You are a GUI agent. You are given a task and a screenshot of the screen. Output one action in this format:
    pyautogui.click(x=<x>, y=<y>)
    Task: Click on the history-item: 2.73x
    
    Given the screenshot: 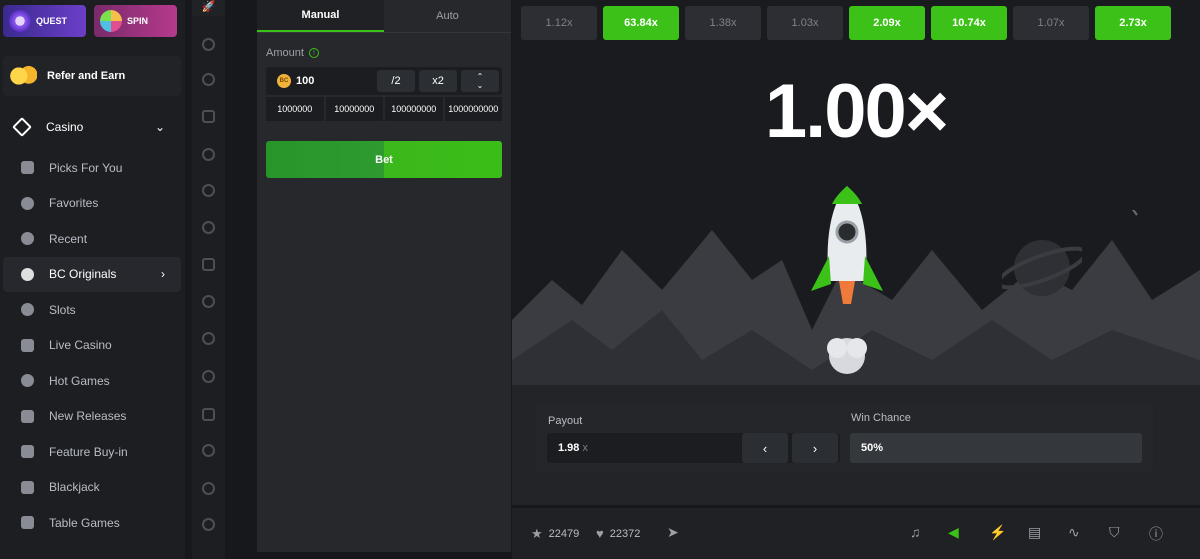 What is the action you would take?
    pyautogui.click(x=1133, y=23)
    